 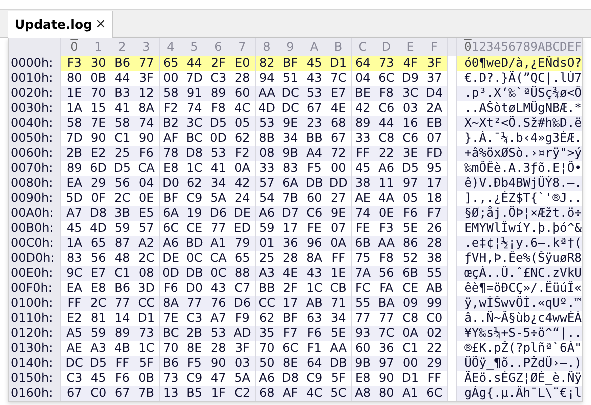 What do you see at coordinates (31, 288) in the screenshot?
I see `offset-label: 00F0h:` at bounding box center [31, 288].